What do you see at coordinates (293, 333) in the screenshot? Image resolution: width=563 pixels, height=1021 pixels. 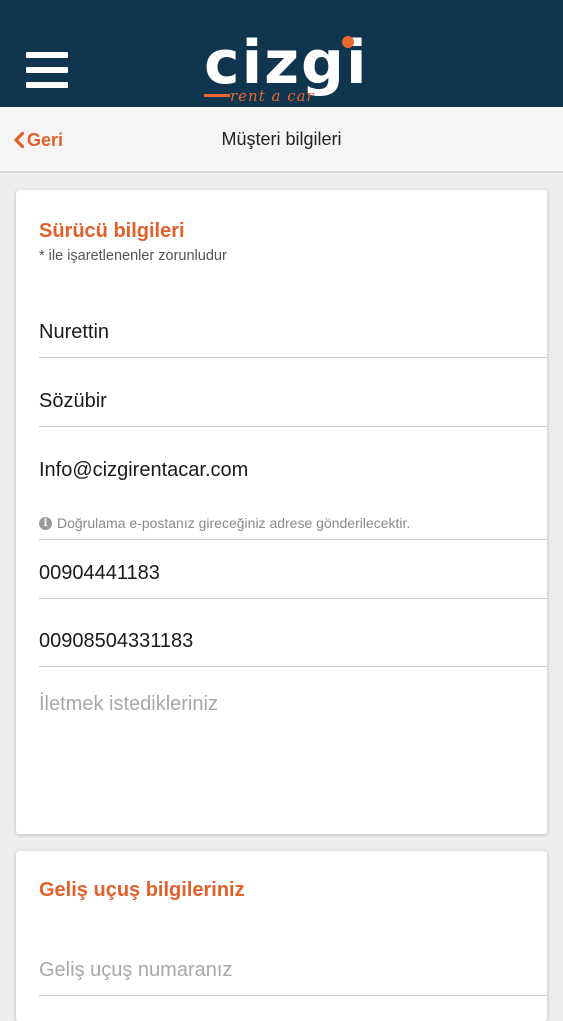 I see `first-name-input` at bounding box center [293, 333].